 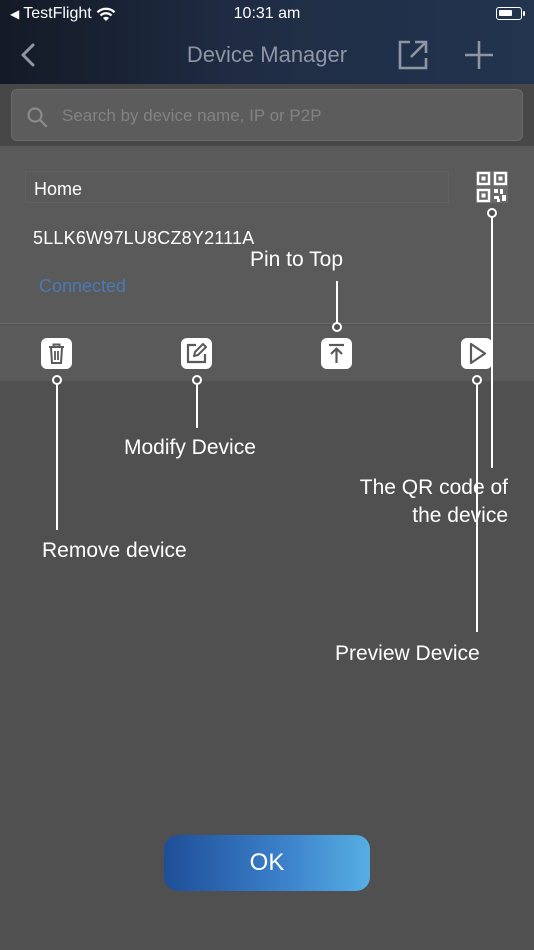 I want to click on nav-bar: Device Manager, so click(x=267, y=56).